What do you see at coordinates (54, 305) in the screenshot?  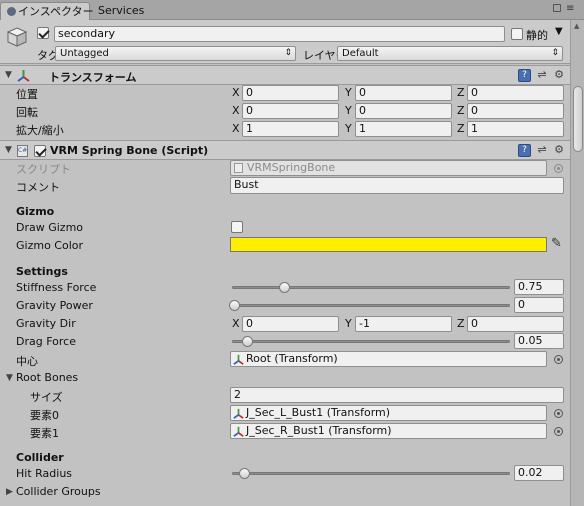 I see `gravity-power-label: Gravity Power` at bounding box center [54, 305].